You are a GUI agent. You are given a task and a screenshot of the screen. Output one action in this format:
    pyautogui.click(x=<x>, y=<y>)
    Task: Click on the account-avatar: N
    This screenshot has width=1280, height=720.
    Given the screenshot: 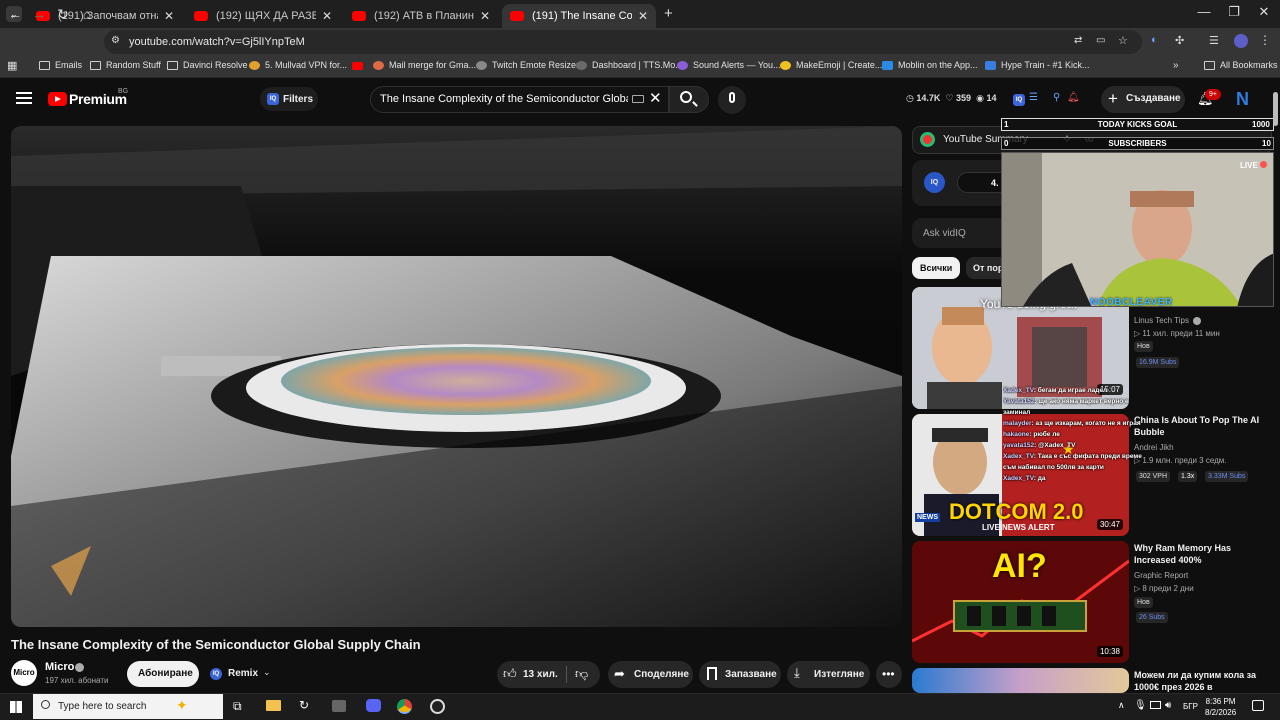 What is the action you would take?
    pyautogui.click(x=1242, y=99)
    